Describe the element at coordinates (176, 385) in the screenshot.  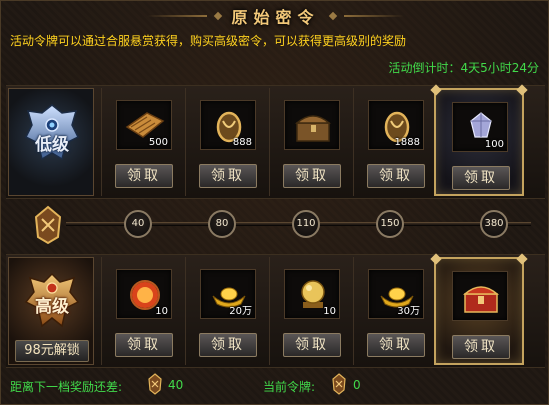
I see `next-reward-value: 40` at that location.